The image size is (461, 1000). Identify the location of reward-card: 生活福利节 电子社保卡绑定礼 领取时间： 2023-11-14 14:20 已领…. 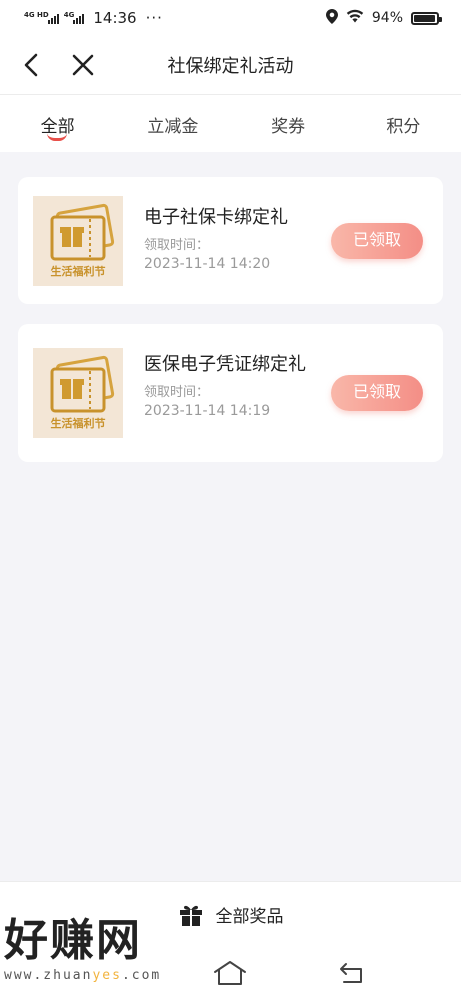
(230, 240).